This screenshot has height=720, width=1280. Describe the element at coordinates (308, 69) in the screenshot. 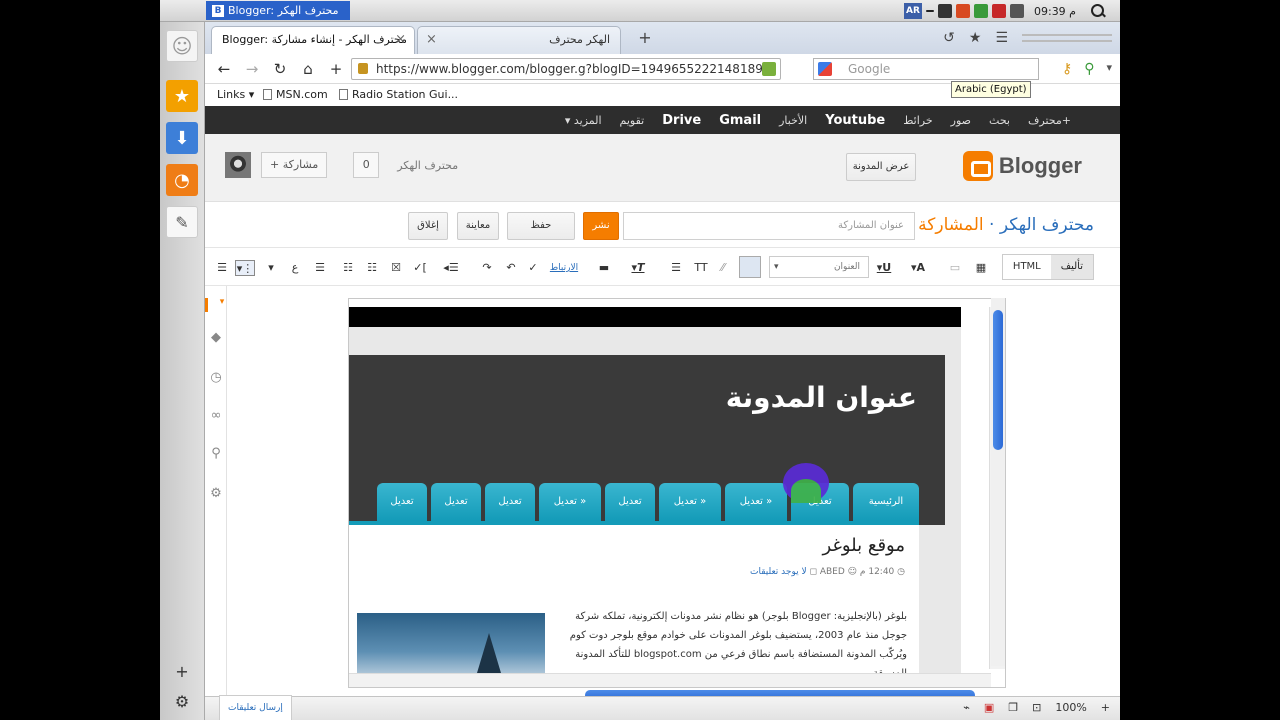

I see `home-icon: ⌂` at that location.